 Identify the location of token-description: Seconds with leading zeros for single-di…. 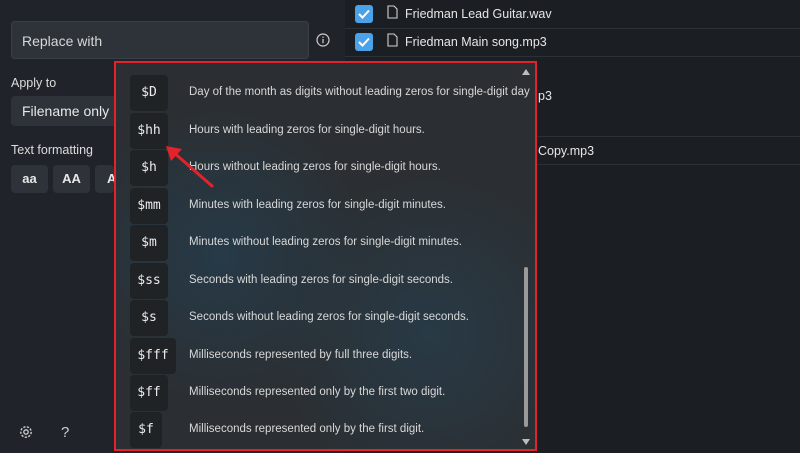
(321, 280).